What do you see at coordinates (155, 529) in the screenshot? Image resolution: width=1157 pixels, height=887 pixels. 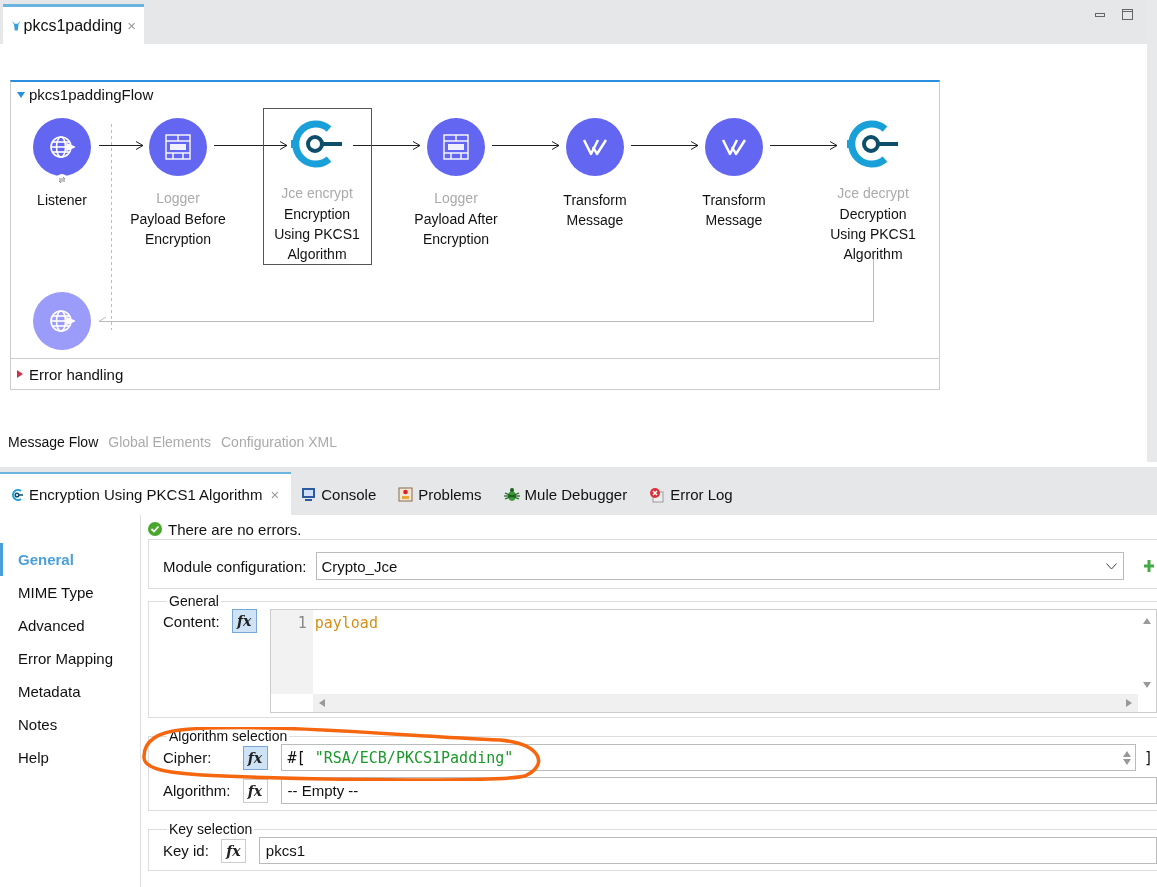 I see `check-icon` at bounding box center [155, 529].